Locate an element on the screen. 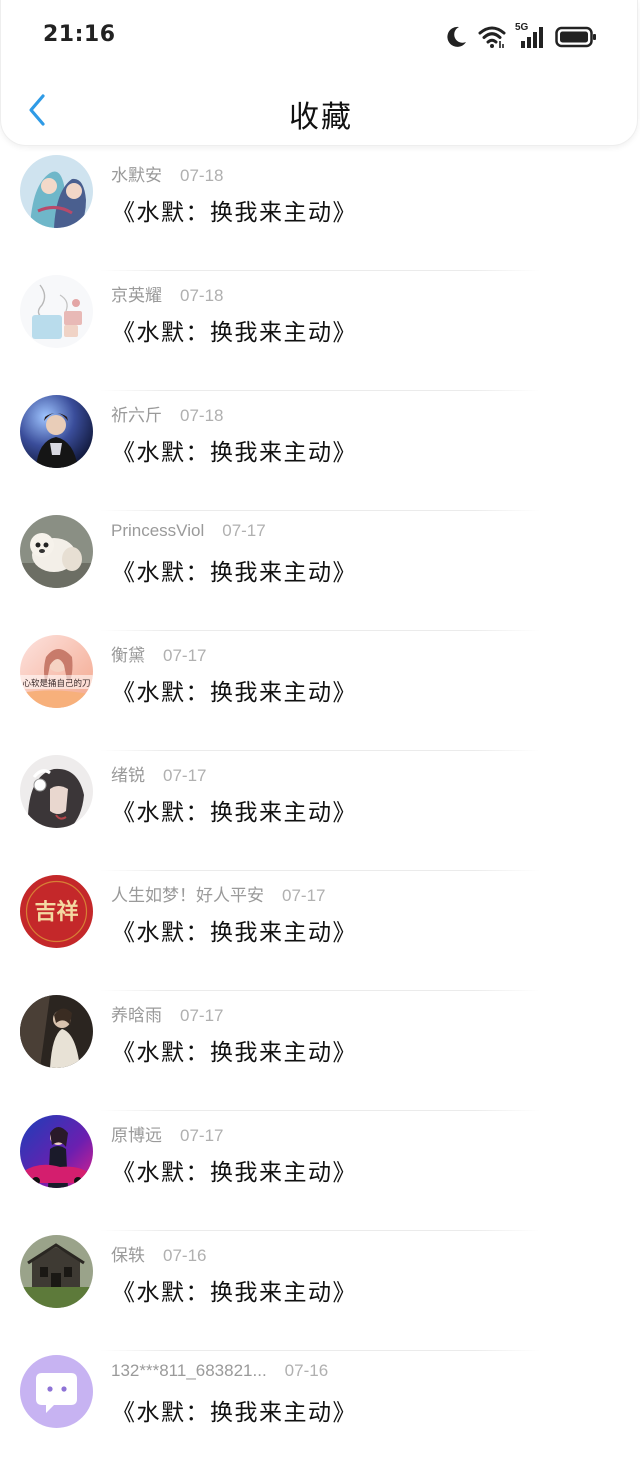 The image size is (640, 1471). cellular-signal-icon: 5G is located at coordinates (531, 36).